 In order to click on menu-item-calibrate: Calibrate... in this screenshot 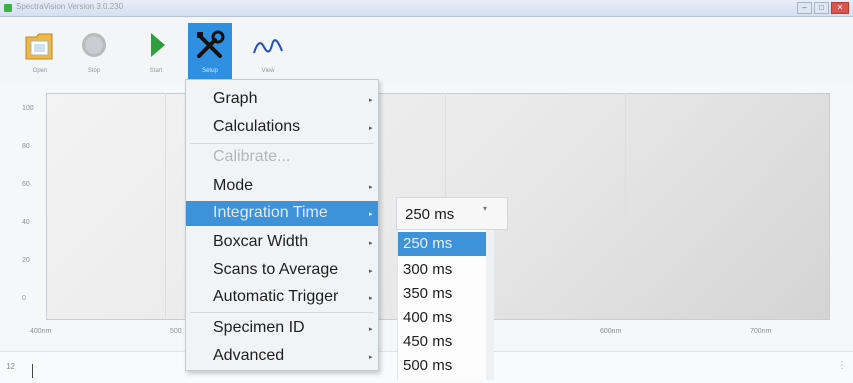, I will do `click(282, 157)`.